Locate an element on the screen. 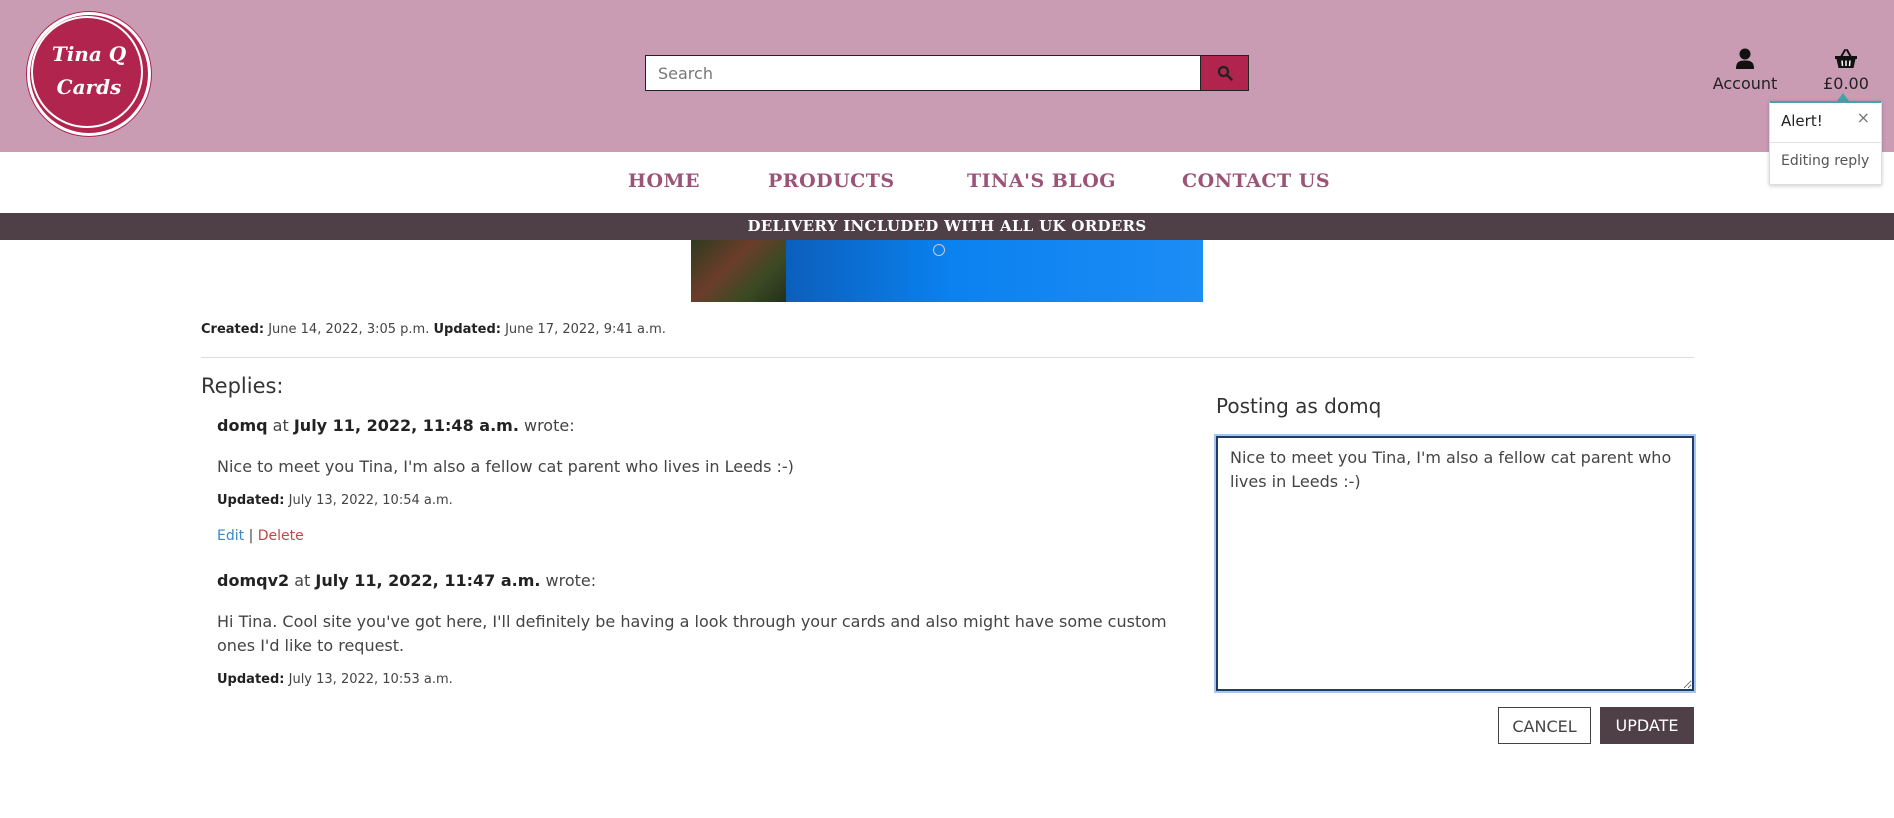  updated-value: June 17, 2022, 9:41 a.m. is located at coordinates (585, 329).